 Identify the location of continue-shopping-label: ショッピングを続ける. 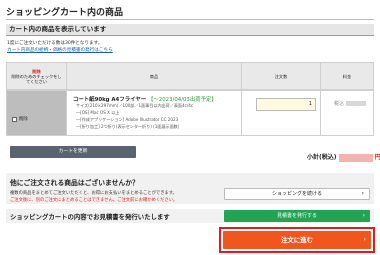
(296, 194).